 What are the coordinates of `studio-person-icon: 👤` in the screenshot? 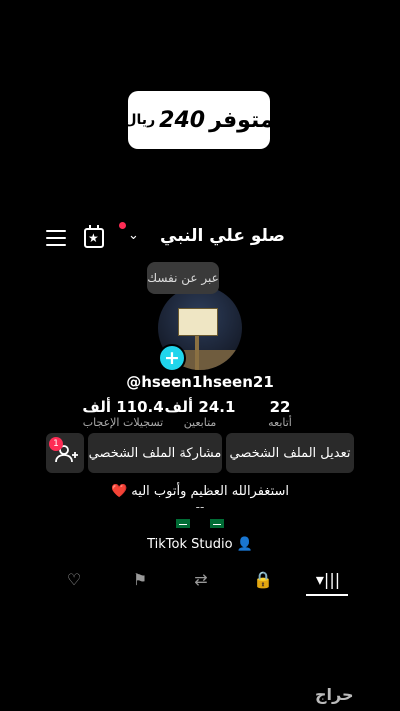 It's located at (244, 544).